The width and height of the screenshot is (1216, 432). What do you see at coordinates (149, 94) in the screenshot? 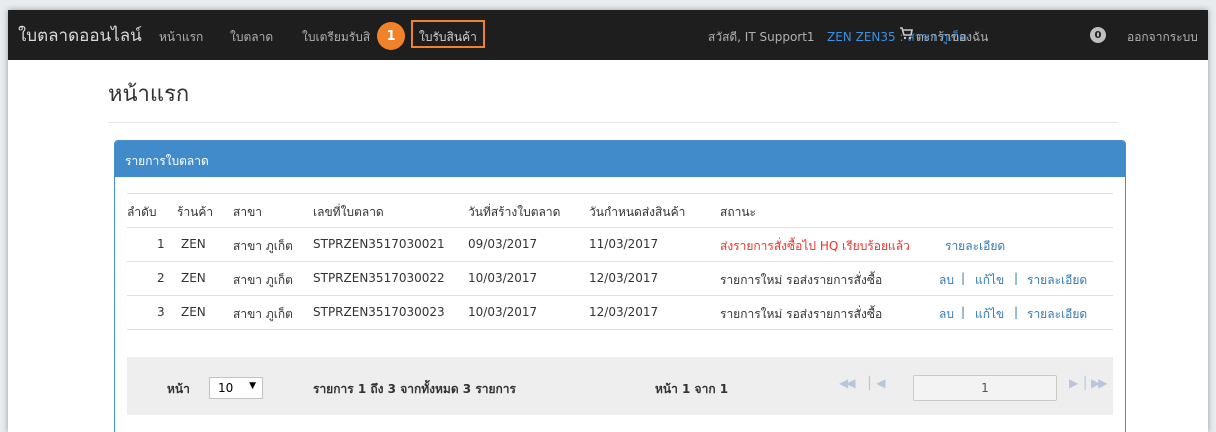
I see `page-title: หน้าแรก` at bounding box center [149, 94].